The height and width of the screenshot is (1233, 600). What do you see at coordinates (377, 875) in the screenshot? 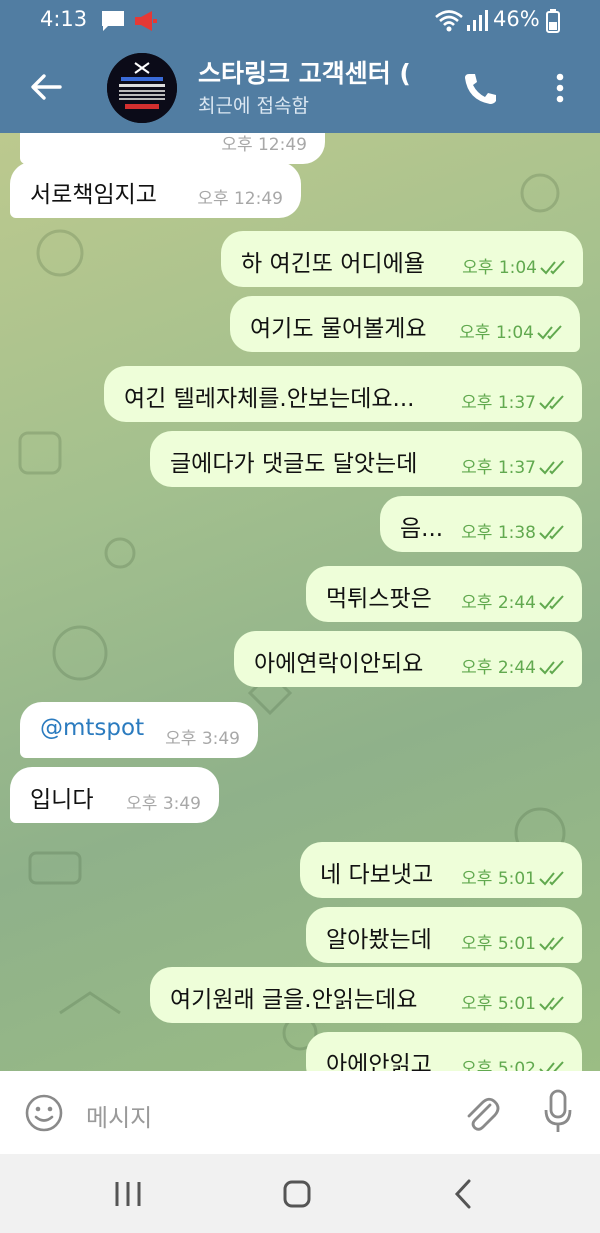
I see `message-text: 네 다보냇고` at bounding box center [377, 875].